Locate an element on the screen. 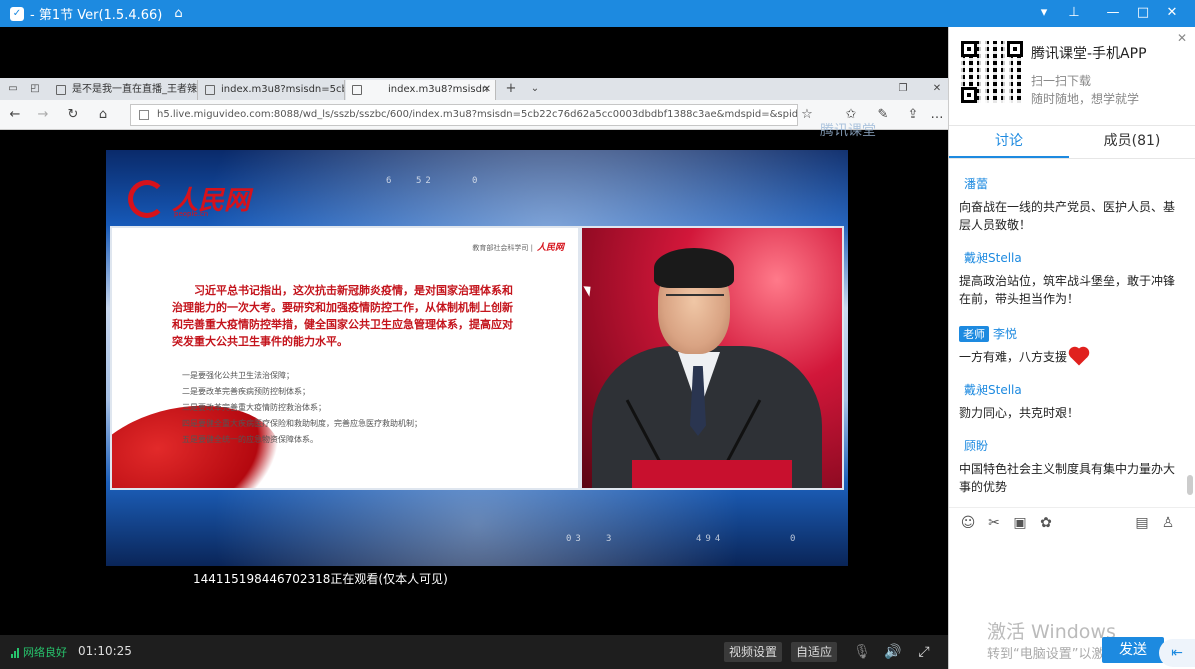 This screenshot has width=1195, height=669. logo-swirl-icon is located at coordinates (147, 199).